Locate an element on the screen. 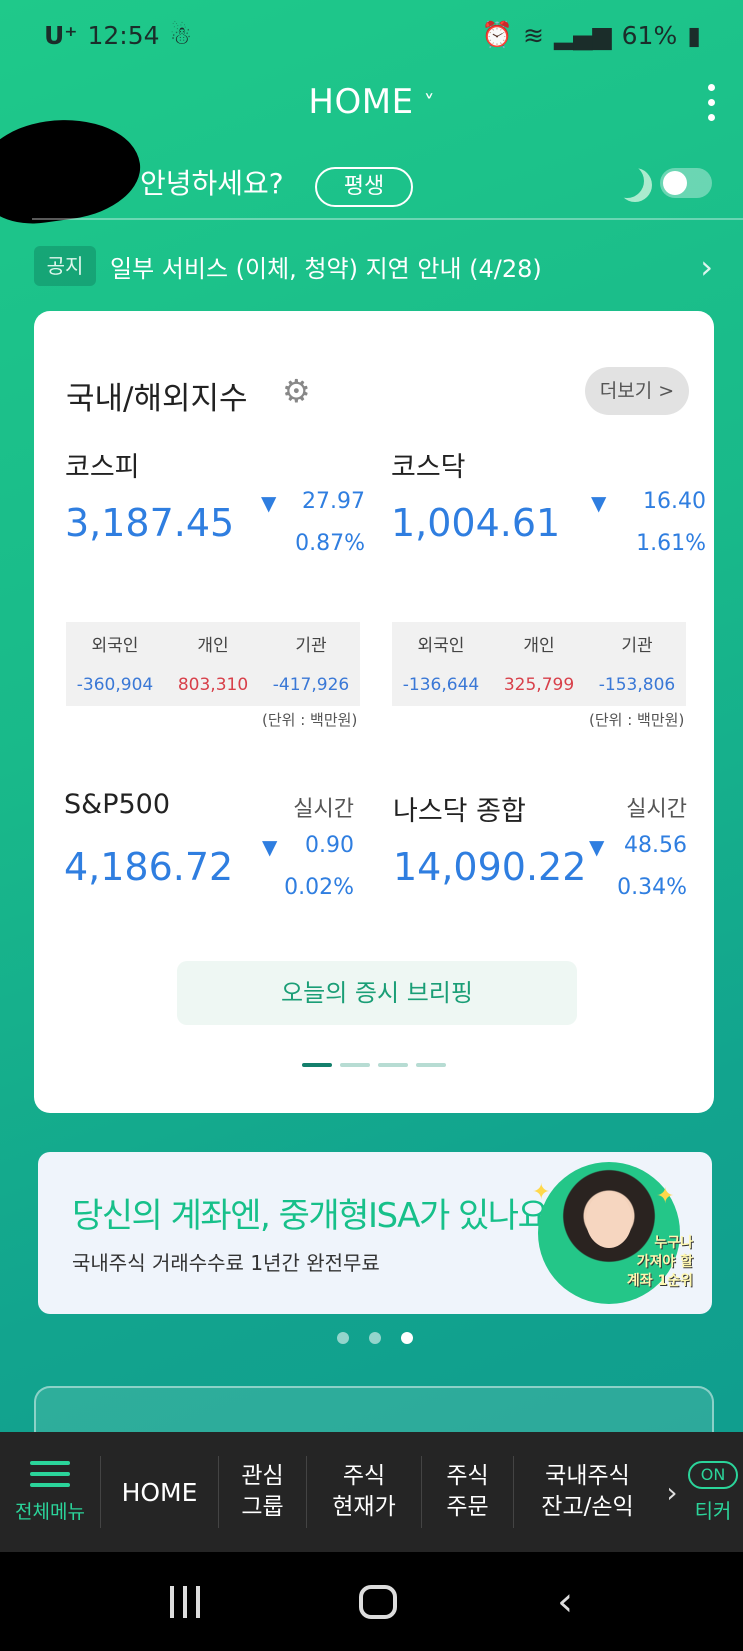  index-sp500: S&P500 실시간 4,186.72 ▼ 0.90 0.02% is located at coordinates (209, 849).